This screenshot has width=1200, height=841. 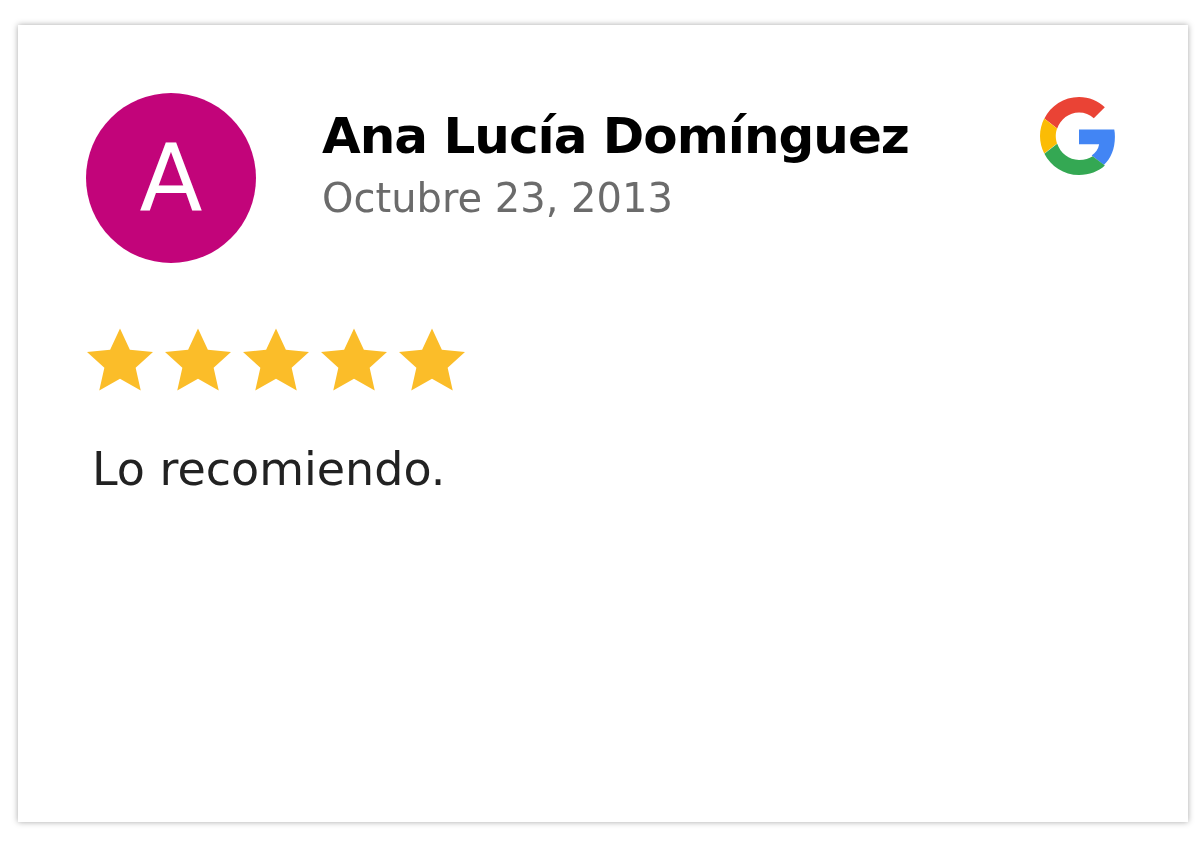 I want to click on review-text: Lo recomiendo., so click(x=269, y=469).